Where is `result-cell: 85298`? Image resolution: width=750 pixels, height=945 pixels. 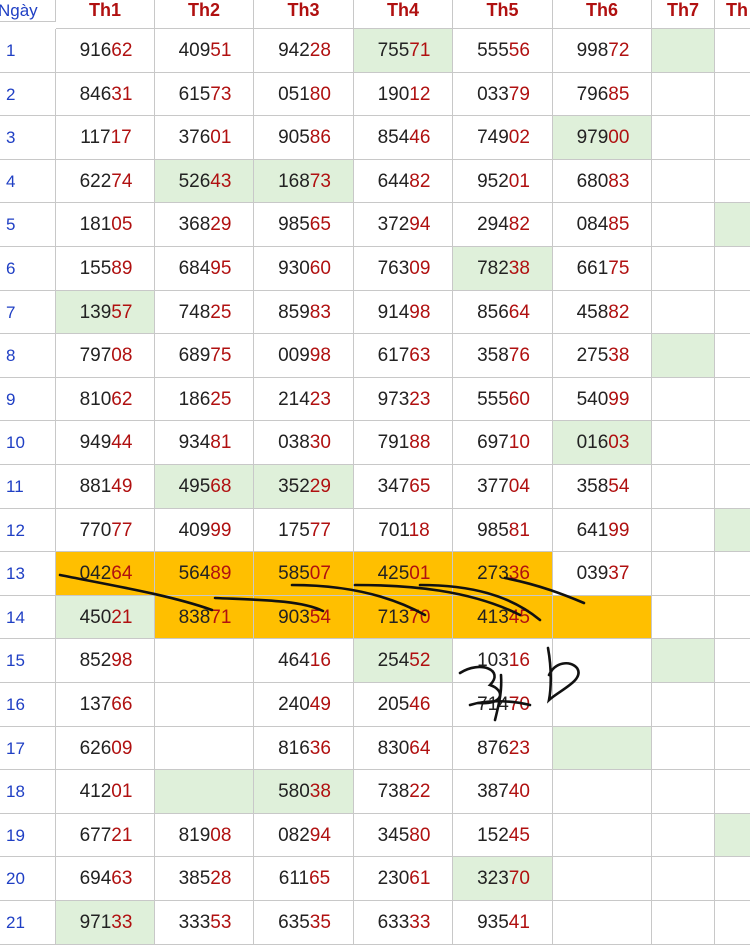 result-cell: 85298 is located at coordinates (105, 661).